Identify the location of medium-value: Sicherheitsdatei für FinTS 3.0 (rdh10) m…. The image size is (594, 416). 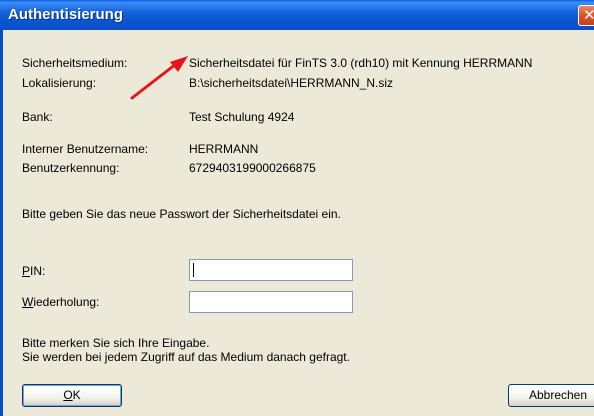
(361, 63).